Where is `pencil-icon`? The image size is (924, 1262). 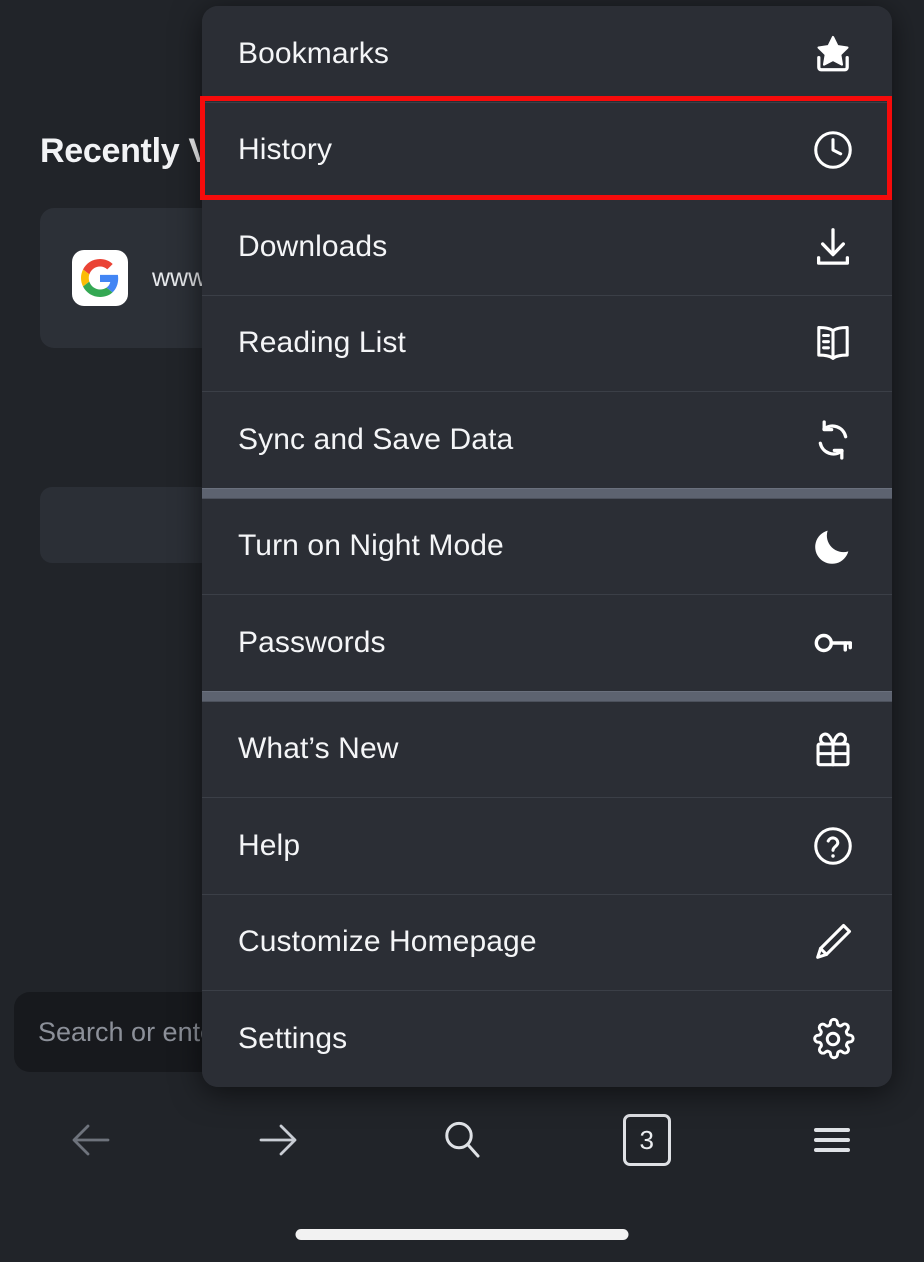 pencil-icon is located at coordinates (833, 942).